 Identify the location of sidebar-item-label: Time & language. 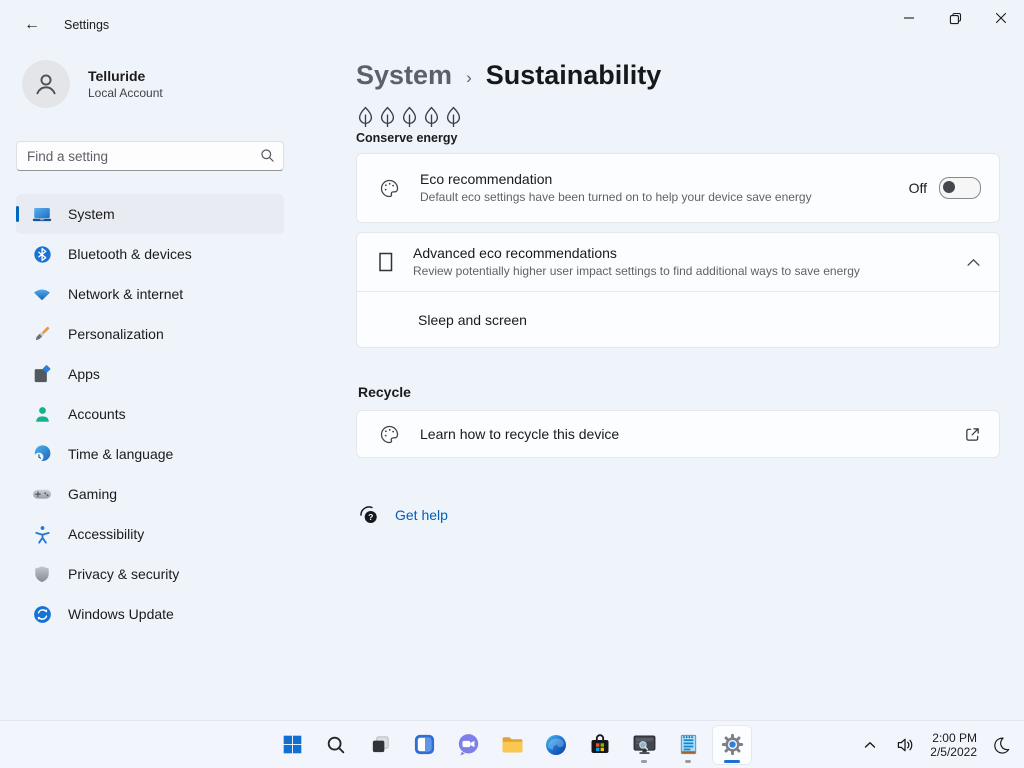
(121, 454).